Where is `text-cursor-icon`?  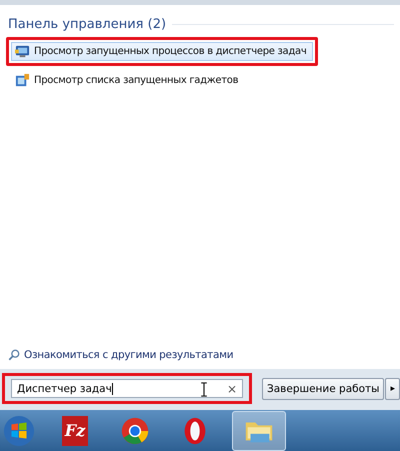
text-cursor-icon is located at coordinates (204, 389).